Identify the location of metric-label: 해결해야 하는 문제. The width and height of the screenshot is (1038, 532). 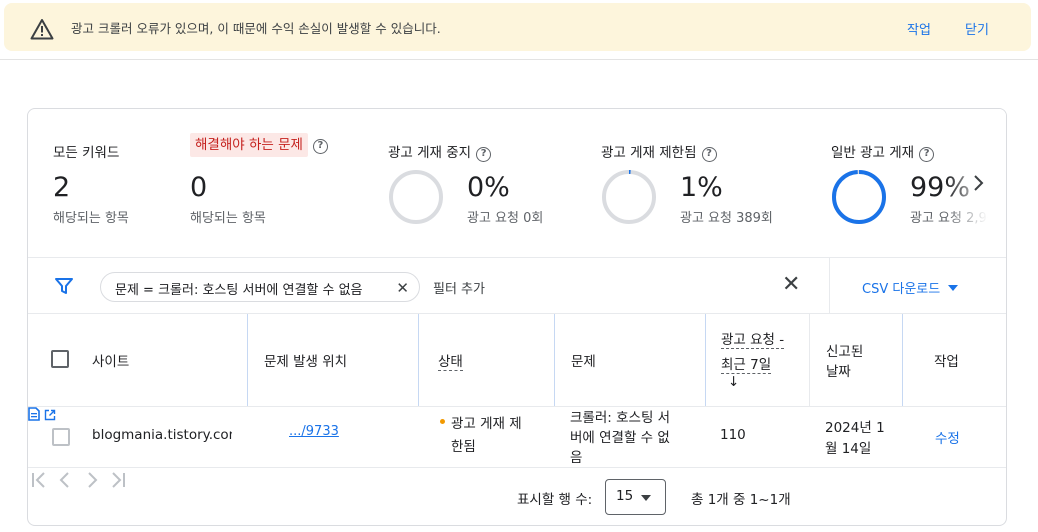
(249, 145).